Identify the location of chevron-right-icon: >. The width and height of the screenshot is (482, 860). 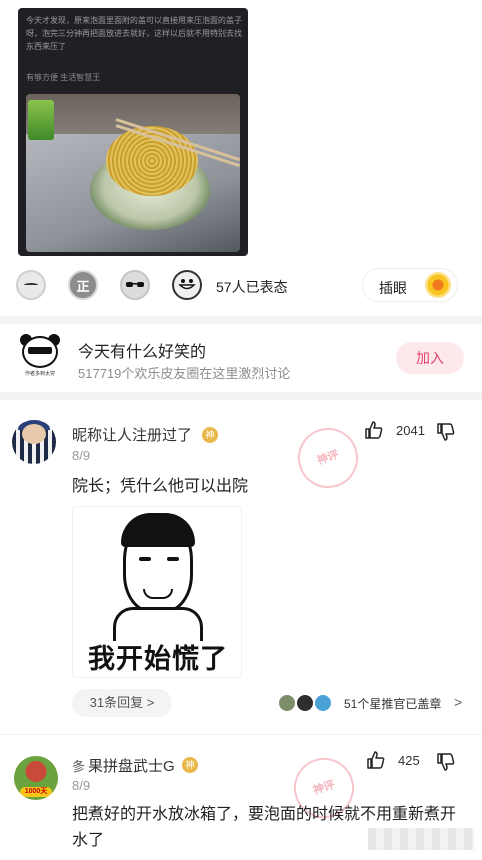
(458, 702).